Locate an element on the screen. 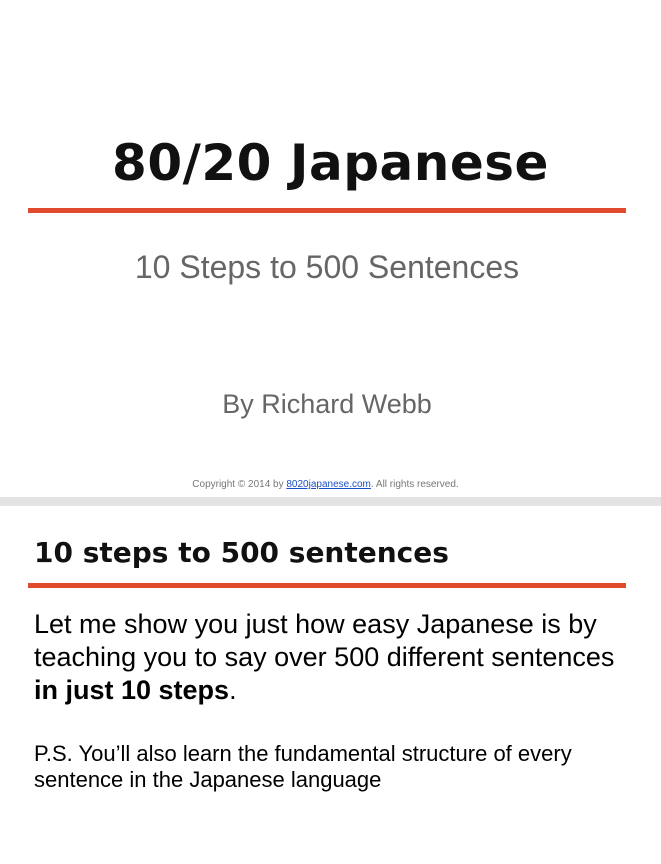 The width and height of the screenshot is (661, 864). title-divider is located at coordinates (327, 210).